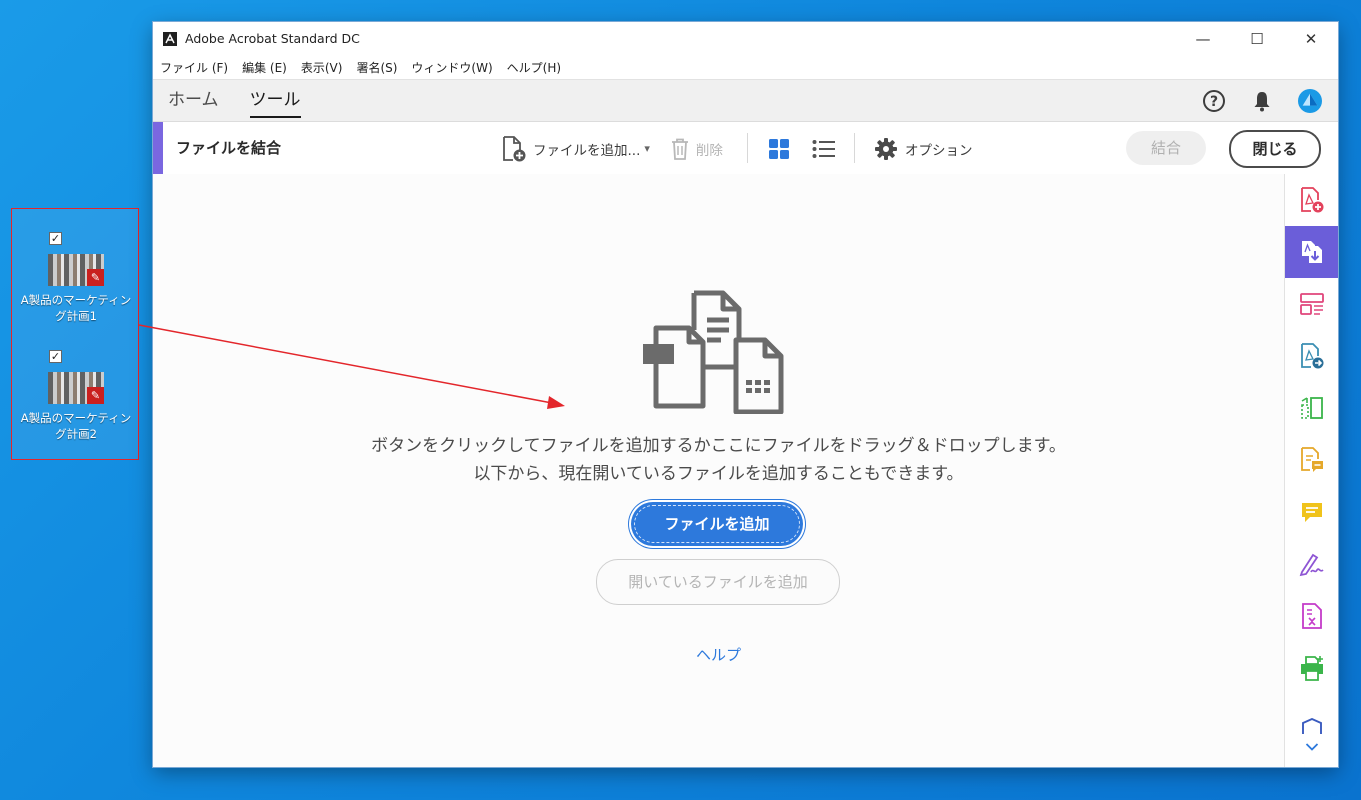 The width and height of the screenshot is (1361, 800). Describe the element at coordinates (745, 38) in the screenshot. I see `title-bar: Adobe Acrobat Standard DC — ☐ ✕` at that location.